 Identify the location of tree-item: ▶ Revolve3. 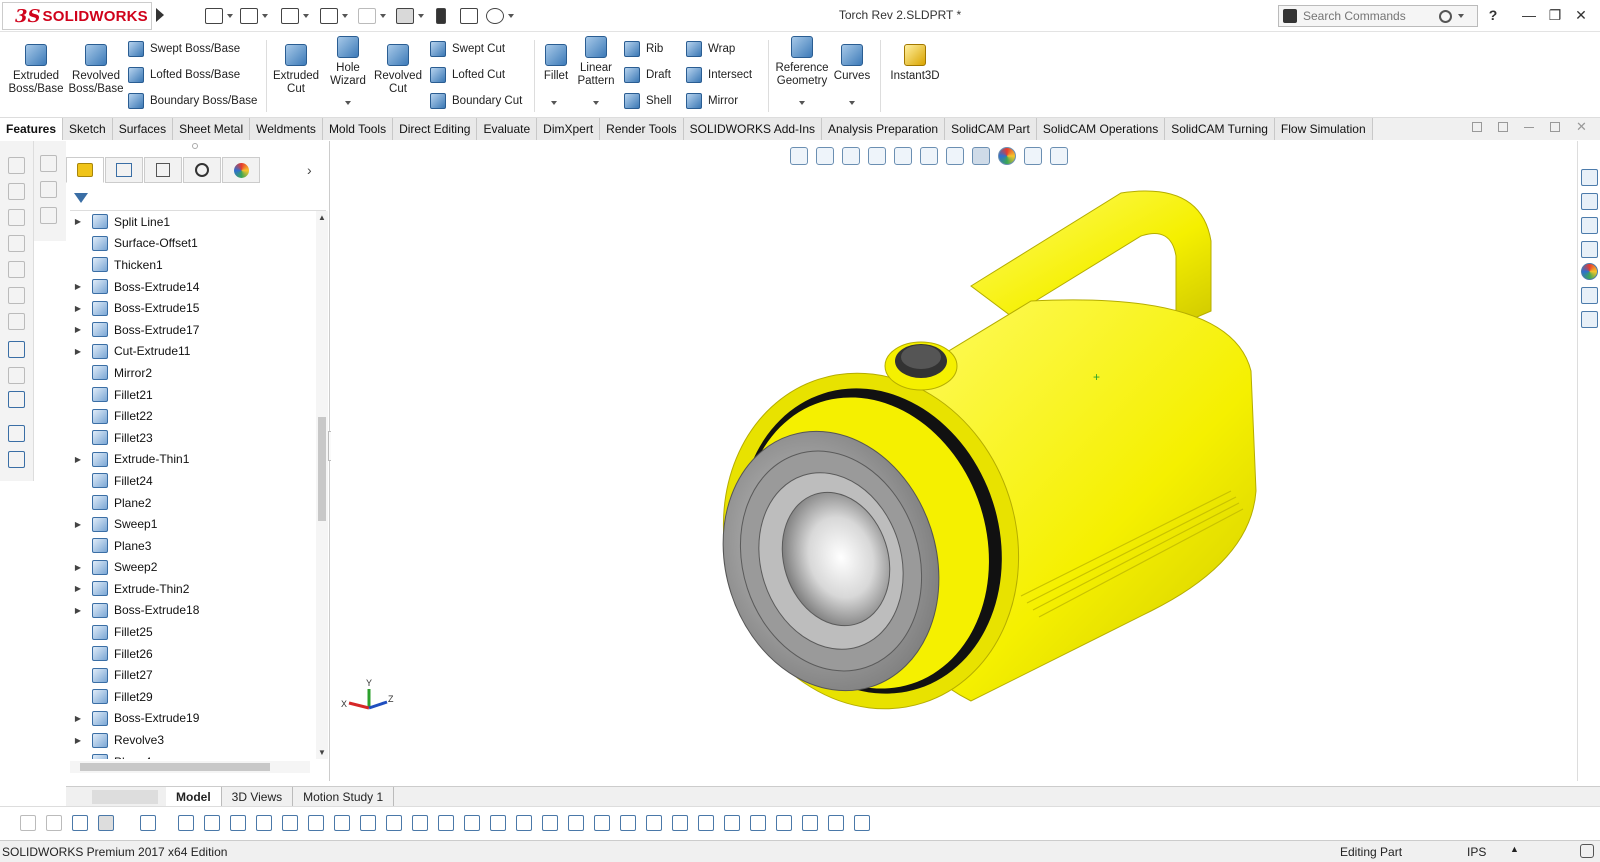
(191, 740).